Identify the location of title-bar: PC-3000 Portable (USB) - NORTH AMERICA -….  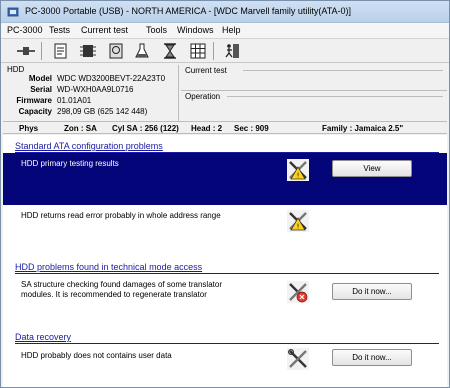
(225, 12).